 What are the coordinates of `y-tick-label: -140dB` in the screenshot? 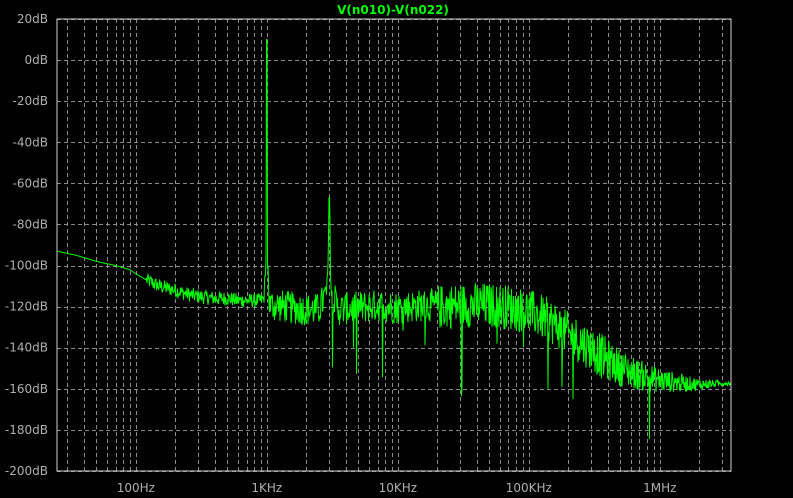 It's located at (26, 348).